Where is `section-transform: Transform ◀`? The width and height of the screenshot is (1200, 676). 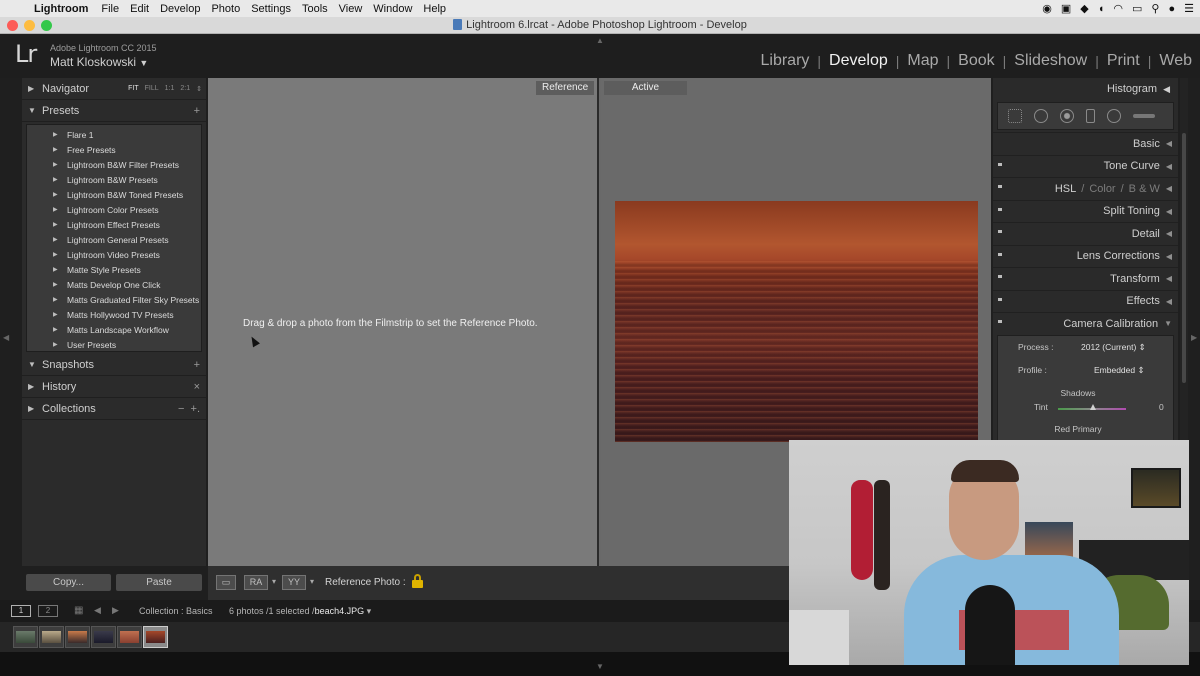
section-transform: Transform ◀ is located at coordinates (1085, 278).